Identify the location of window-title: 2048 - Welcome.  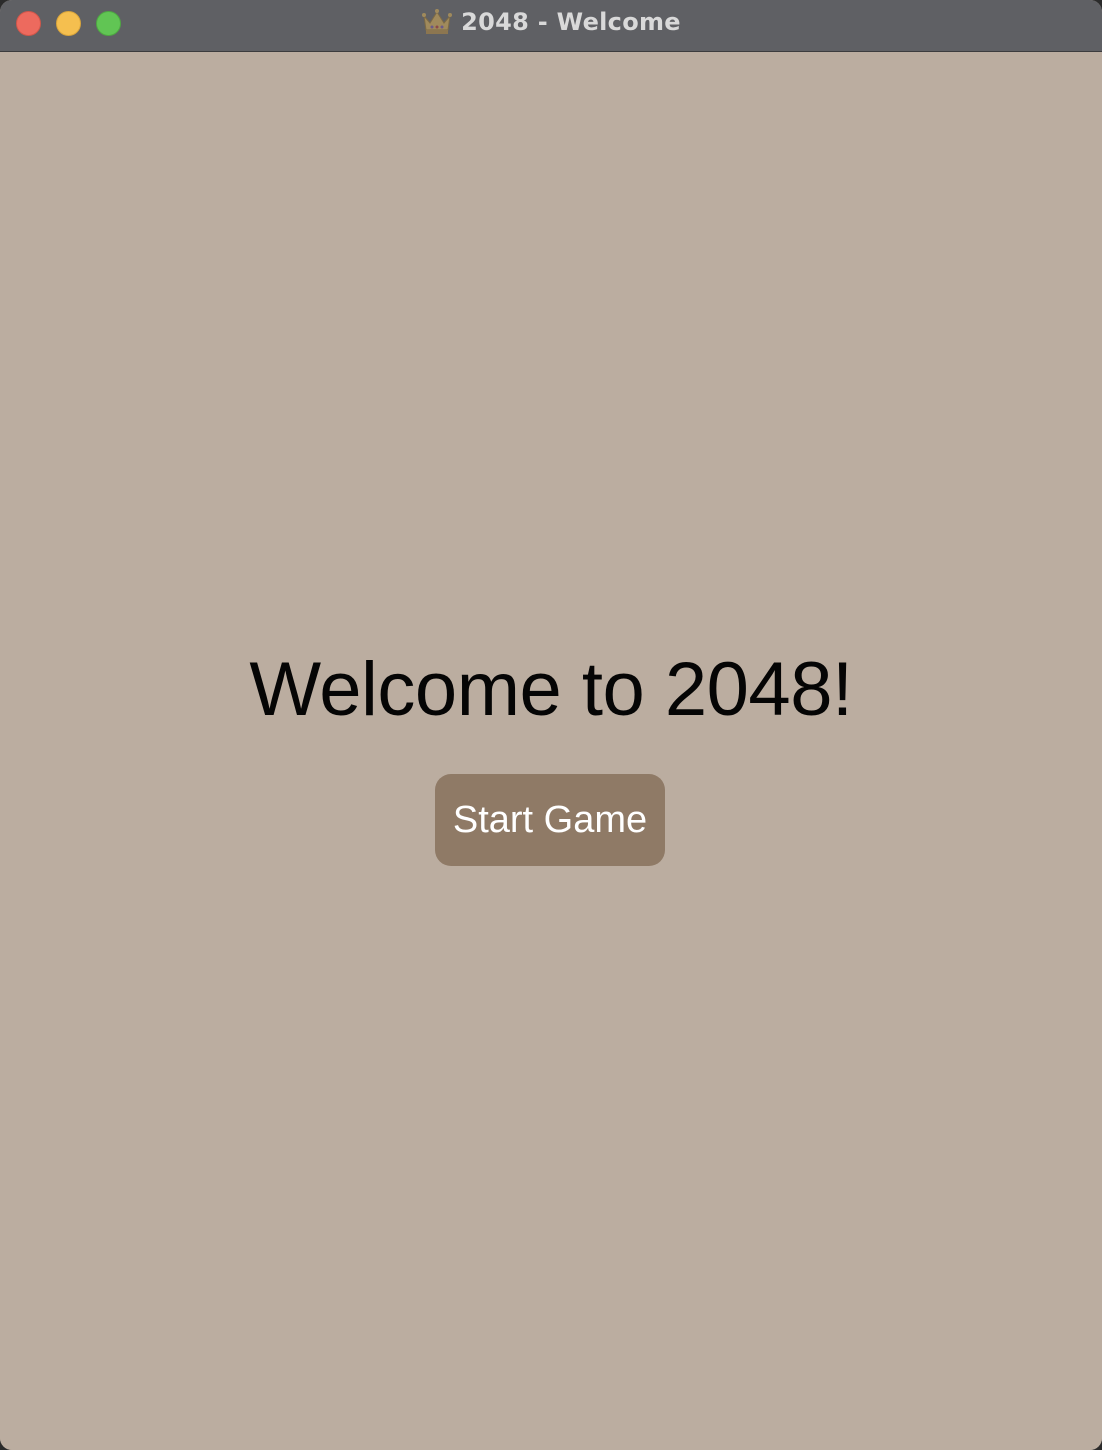
(551, 22).